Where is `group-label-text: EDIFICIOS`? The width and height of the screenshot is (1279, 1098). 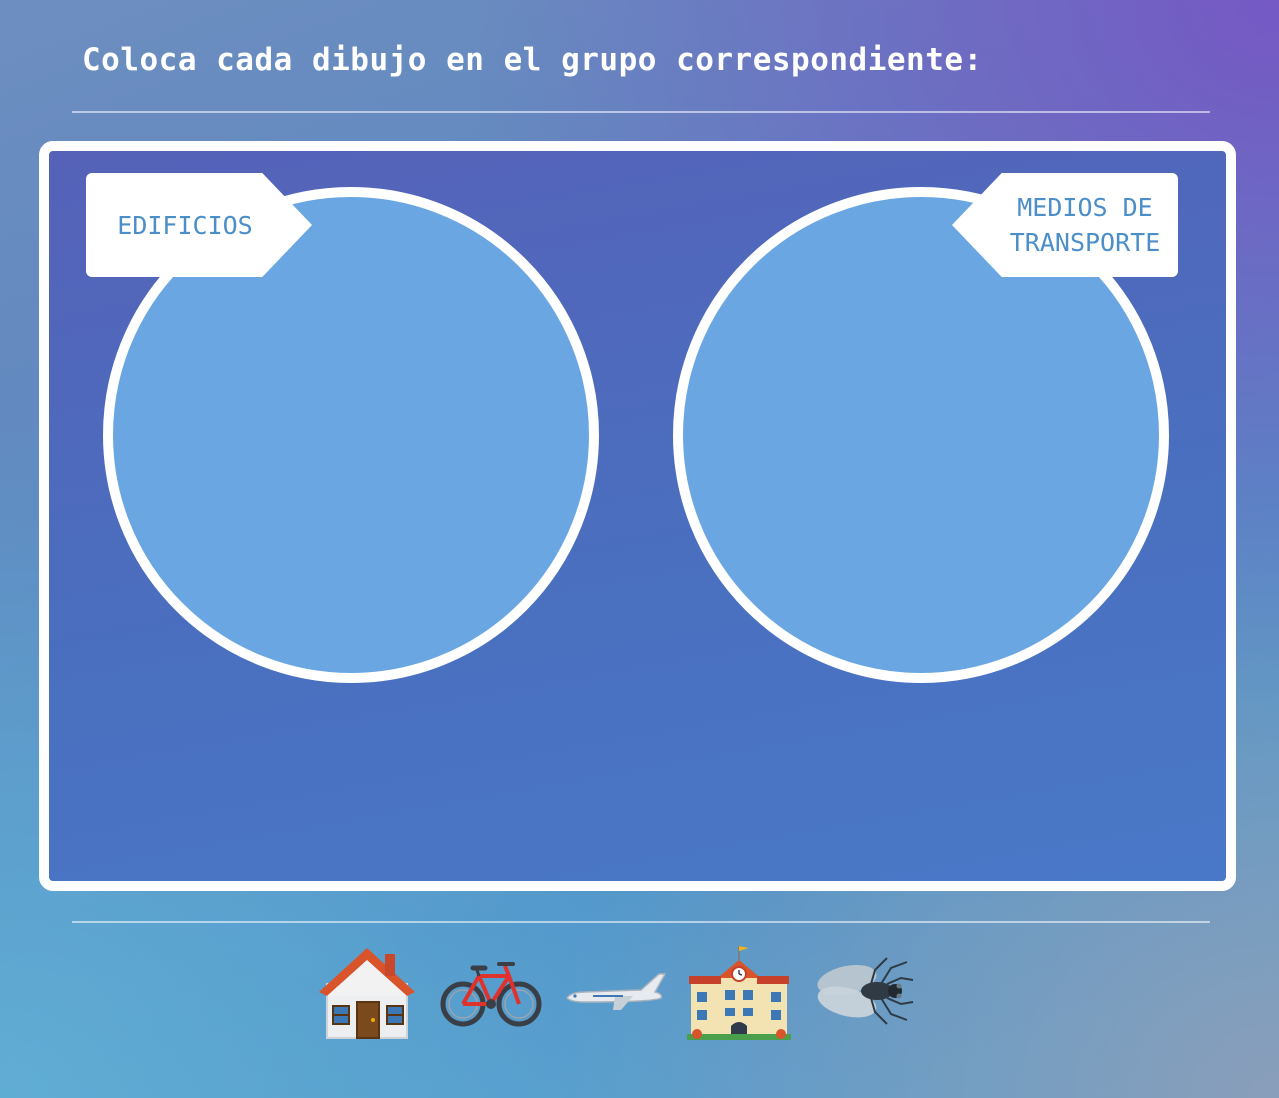 group-label-text: EDIFICIOS is located at coordinates (185, 225).